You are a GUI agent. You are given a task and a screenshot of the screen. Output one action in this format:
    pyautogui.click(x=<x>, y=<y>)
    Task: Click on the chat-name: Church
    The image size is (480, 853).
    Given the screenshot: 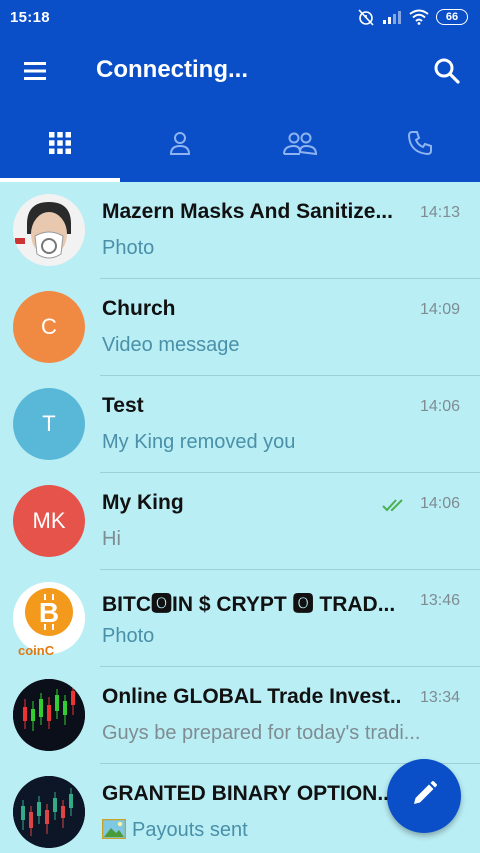 What is the action you would take?
    pyautogui.click(x=139, y=308)
    